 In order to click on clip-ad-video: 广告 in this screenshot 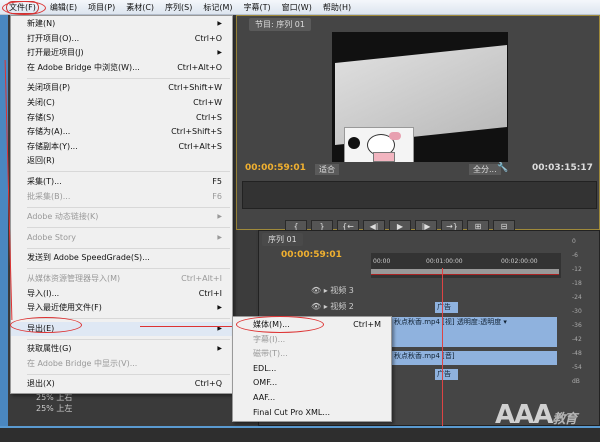, I will do `click(446, 307)`.